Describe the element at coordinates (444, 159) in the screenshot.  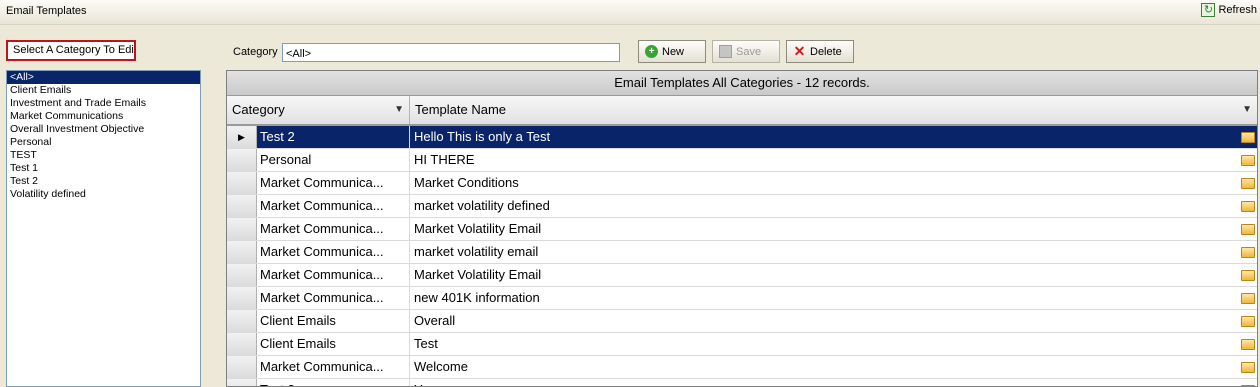
I see `template-name-cell: HI THERE` at that location.